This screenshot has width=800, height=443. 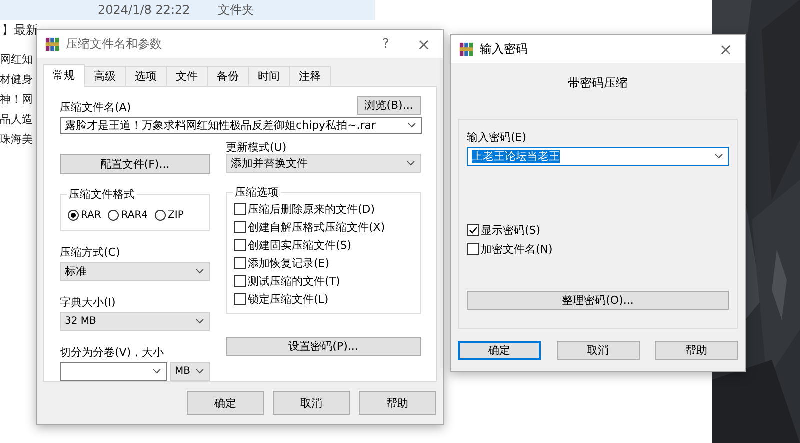 I want to click on checkbox-option: 压缩后删除原来的文件(D), so click(x=327, y=209).